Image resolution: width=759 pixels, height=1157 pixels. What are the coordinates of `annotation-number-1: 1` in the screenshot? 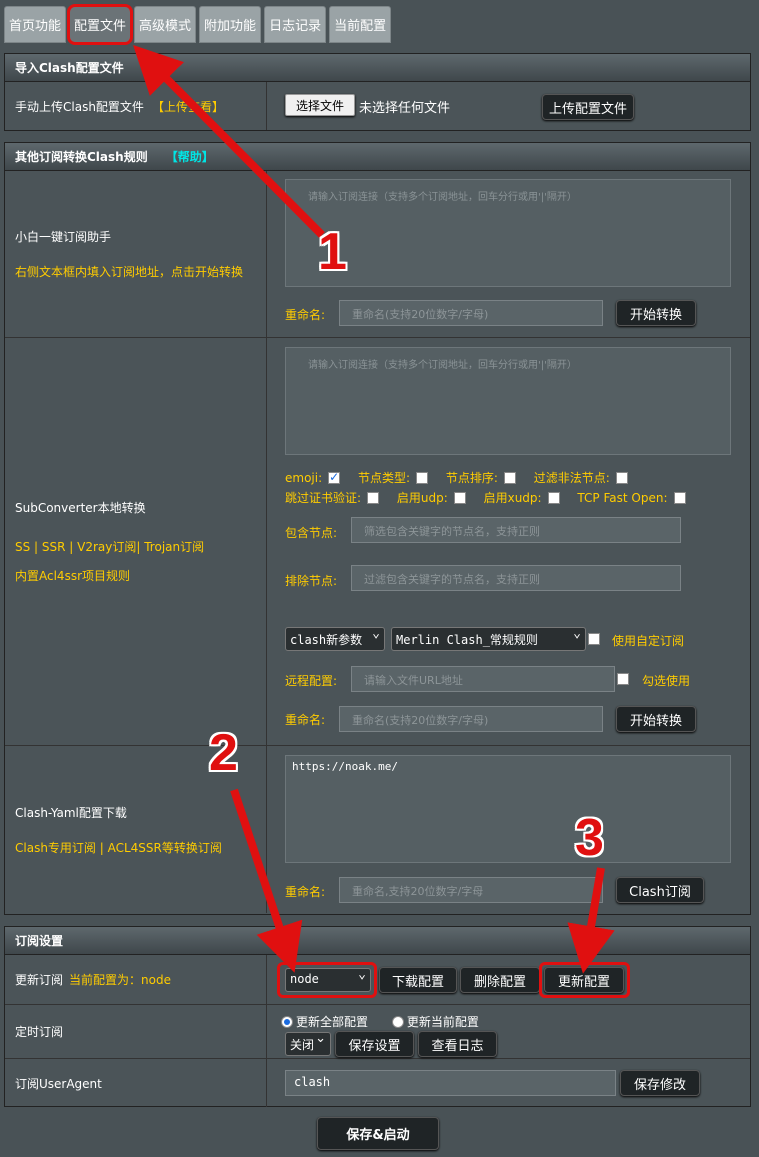 It's located at (332, 252).